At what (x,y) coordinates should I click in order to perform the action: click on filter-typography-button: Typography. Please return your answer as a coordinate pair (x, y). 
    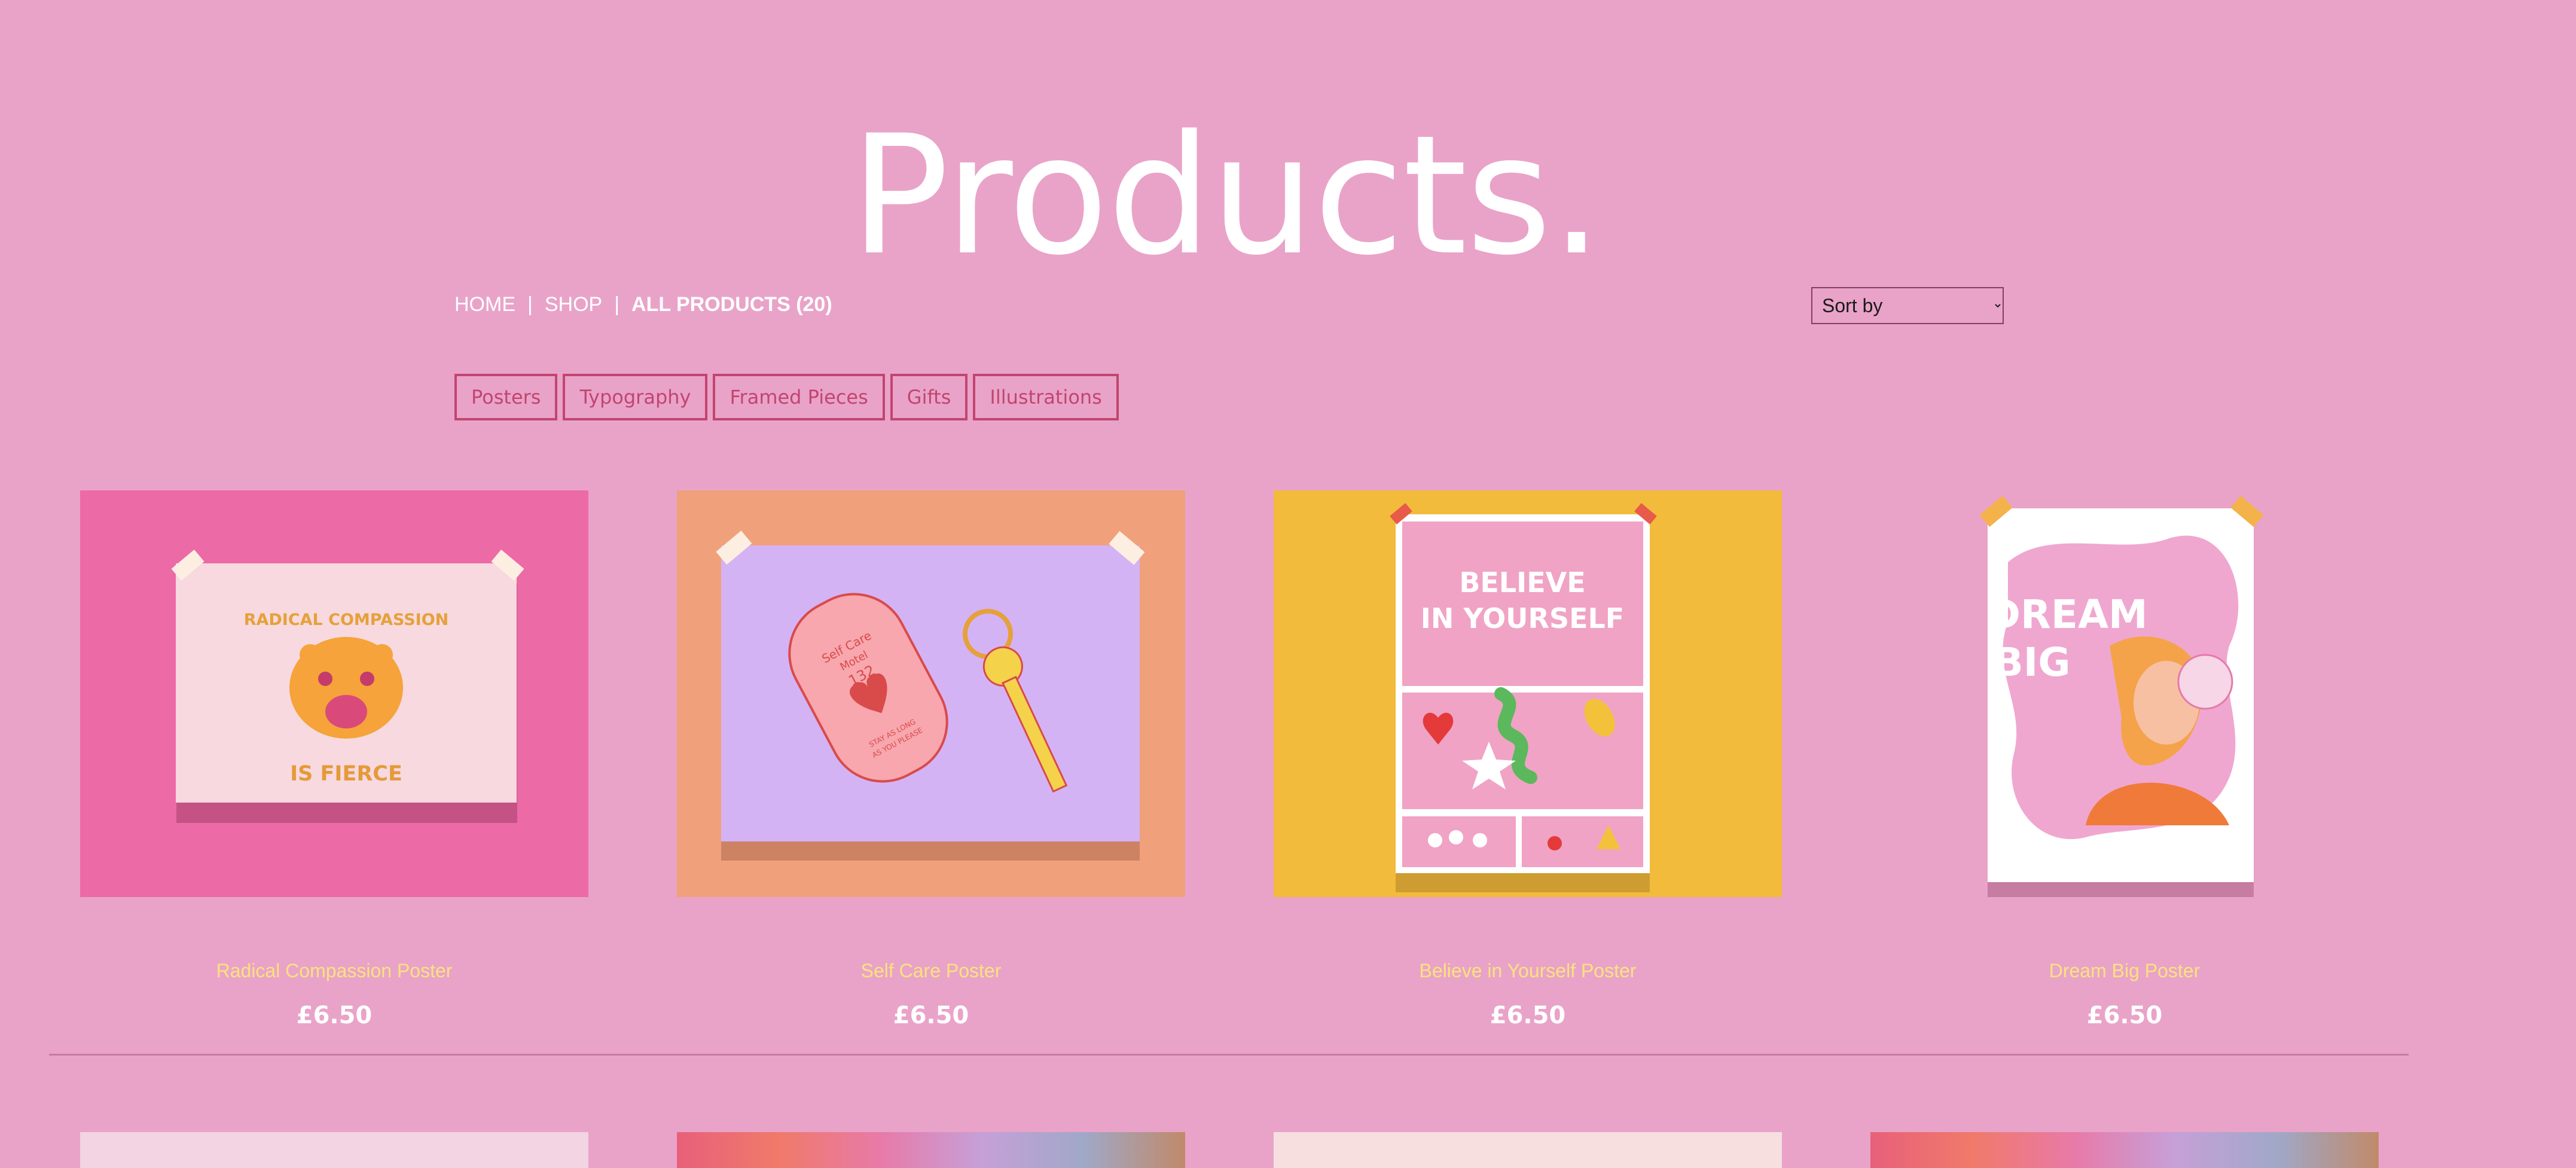
    Looking at the image, I should click on (635, 397).